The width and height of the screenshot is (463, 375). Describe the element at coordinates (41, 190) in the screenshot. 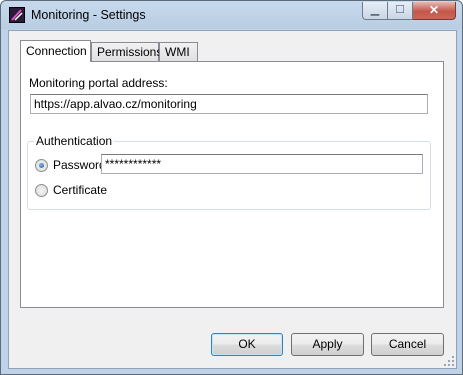

I see `certificate-radio` at that location.